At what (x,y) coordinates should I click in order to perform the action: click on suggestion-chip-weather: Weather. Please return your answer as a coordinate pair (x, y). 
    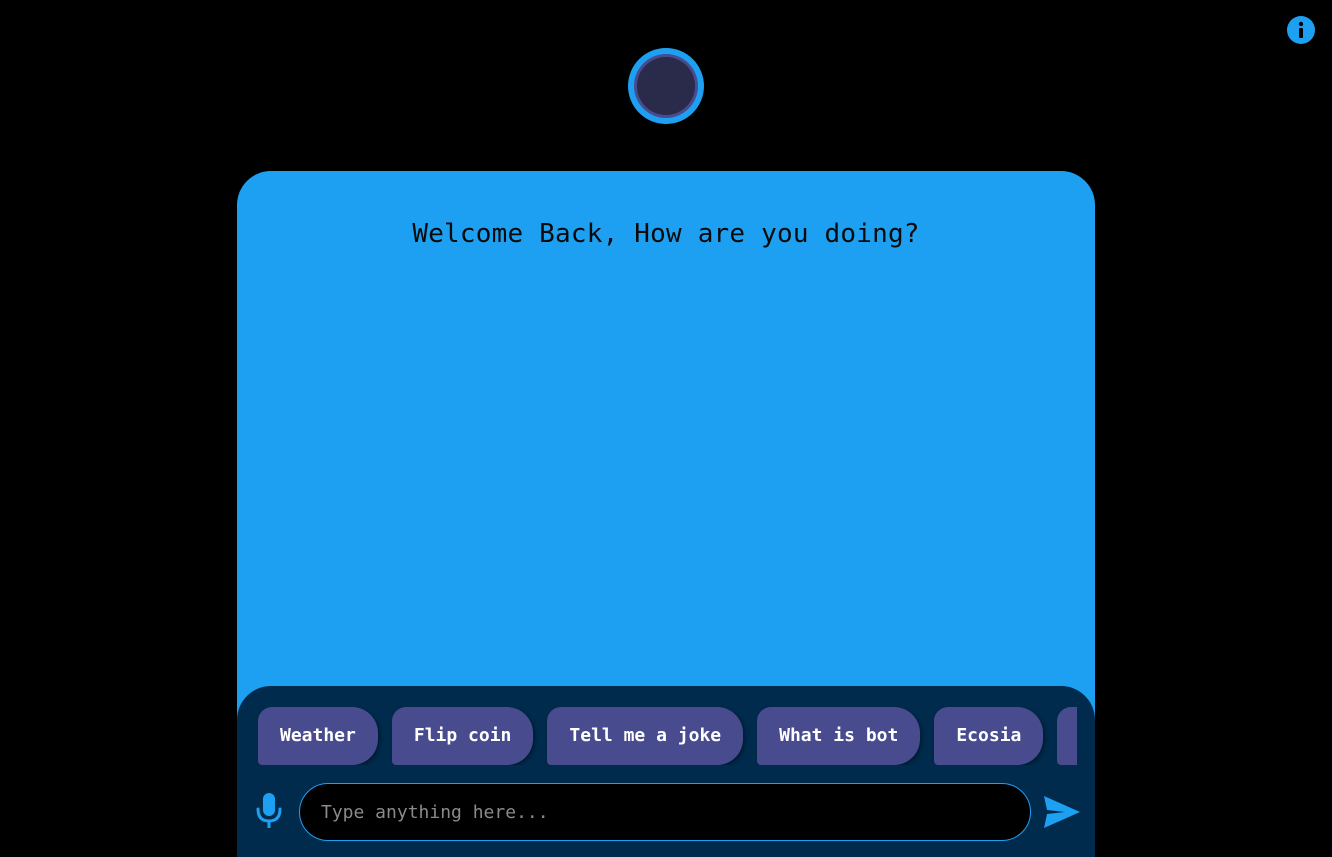
    Looking at the image, I should click on (318, 736).